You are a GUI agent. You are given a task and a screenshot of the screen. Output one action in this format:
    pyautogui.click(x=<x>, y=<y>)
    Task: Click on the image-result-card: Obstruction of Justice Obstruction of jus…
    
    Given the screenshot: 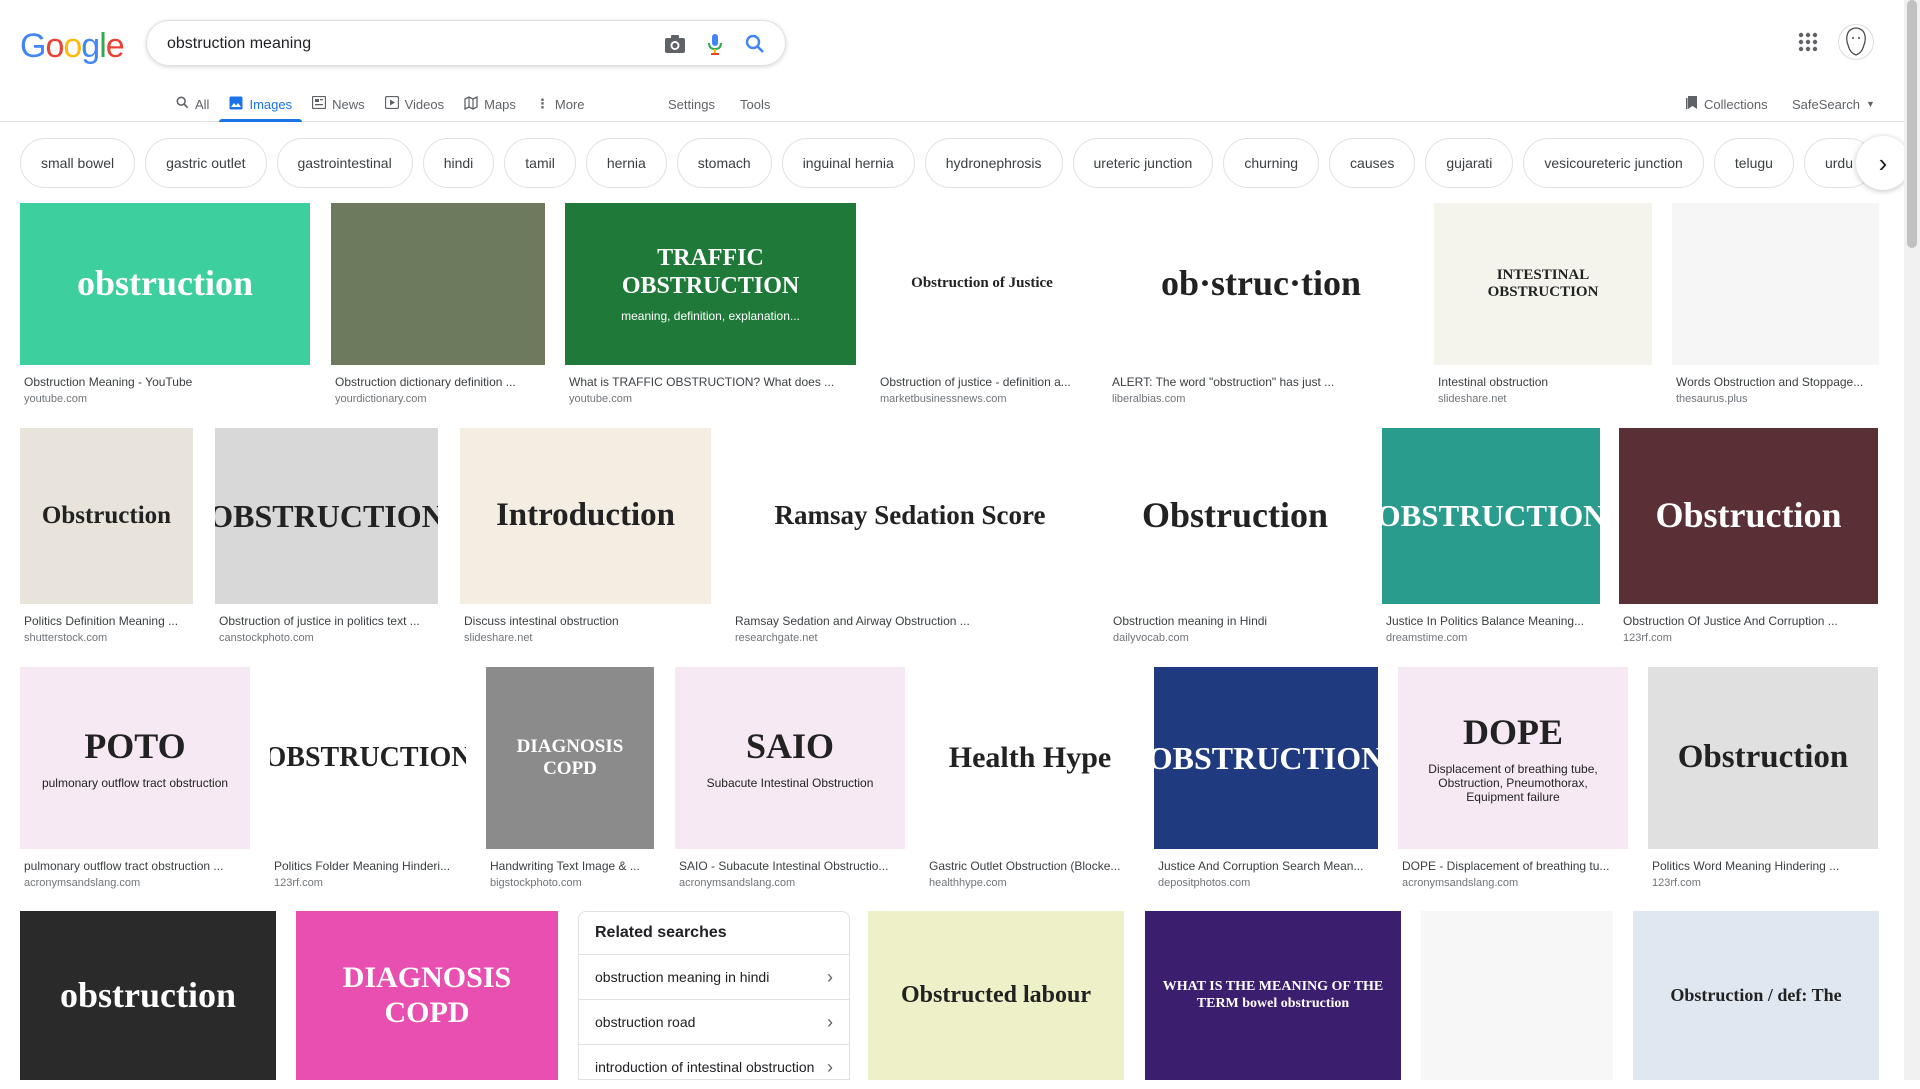 What is the action you would take?
    pyautogui.click(x=982, y=307)
    